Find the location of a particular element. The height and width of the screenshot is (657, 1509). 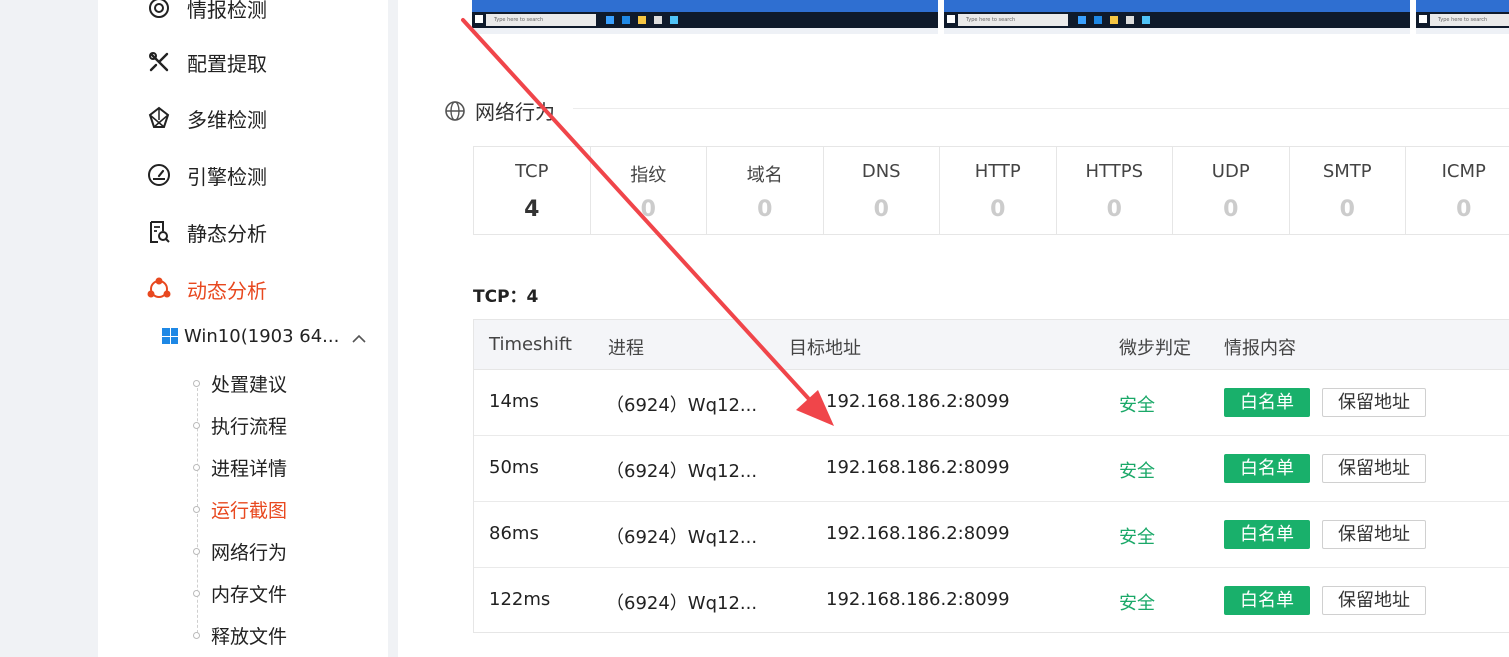

globe-icon is located at coordinates (455, 110).